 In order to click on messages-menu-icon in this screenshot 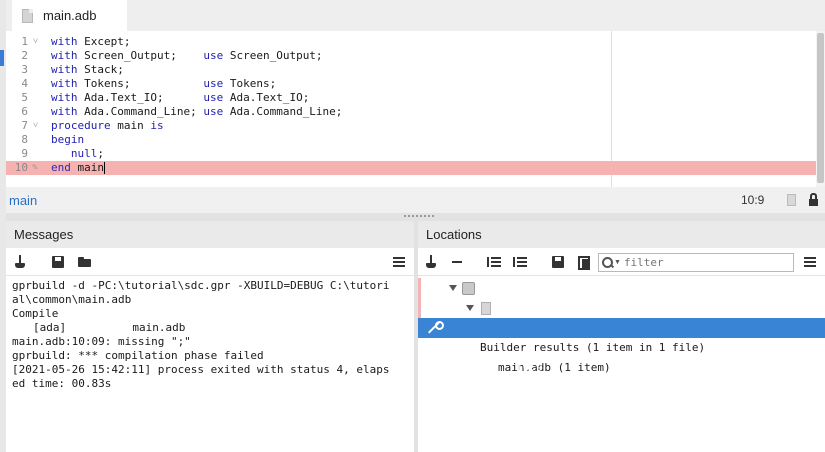, I will do `click(399, 262)`.